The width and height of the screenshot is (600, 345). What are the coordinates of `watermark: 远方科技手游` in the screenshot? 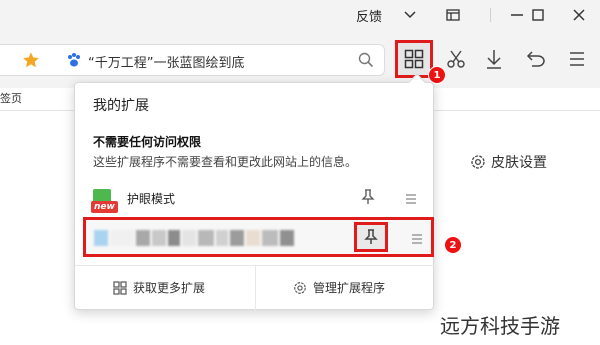 It's located at (500, 326).